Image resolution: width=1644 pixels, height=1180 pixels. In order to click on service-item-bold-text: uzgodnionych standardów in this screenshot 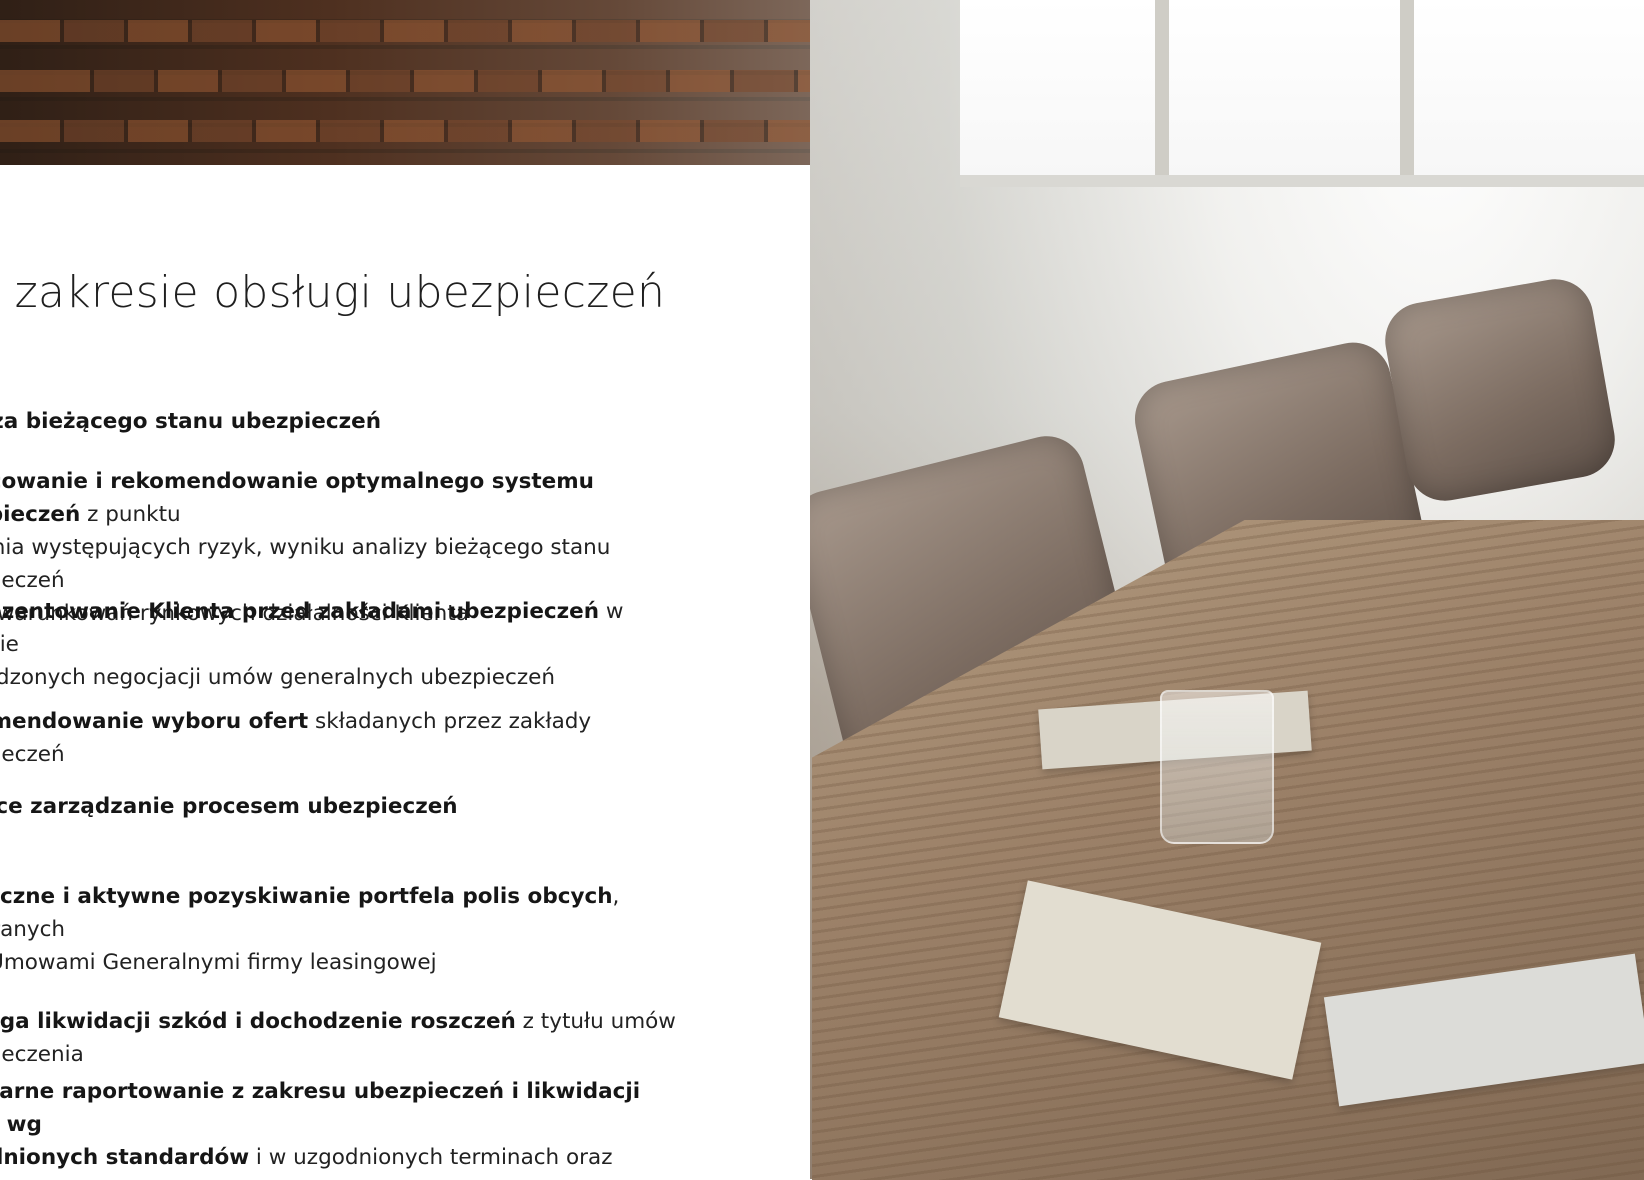, I will do `click(125, 1157)`.